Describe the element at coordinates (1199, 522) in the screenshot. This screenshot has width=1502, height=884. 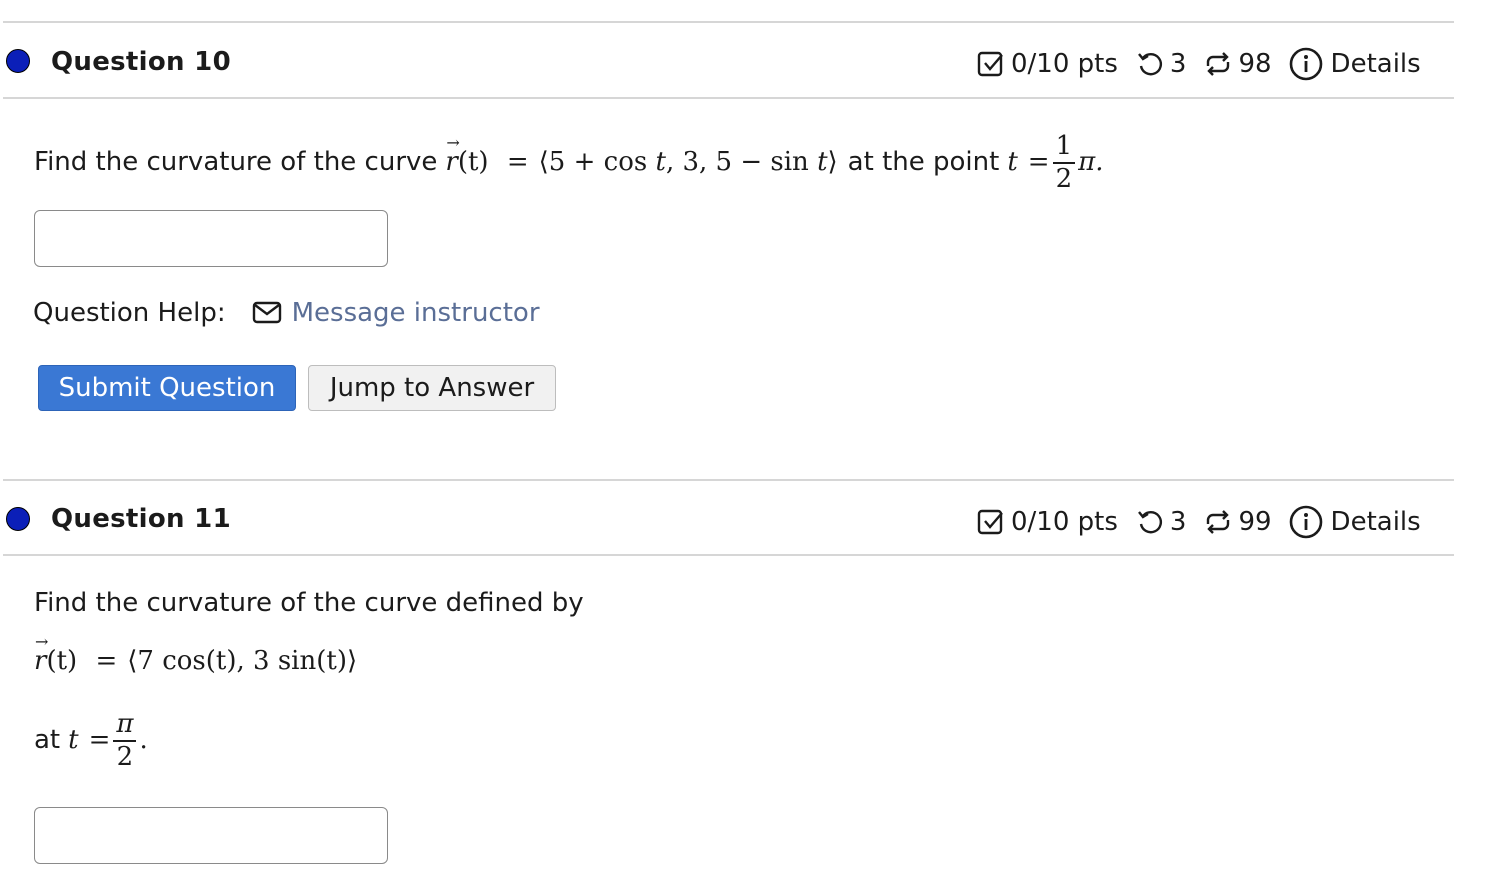
I see `question-meta: 0/10 pts 3 99 Details` at that location.